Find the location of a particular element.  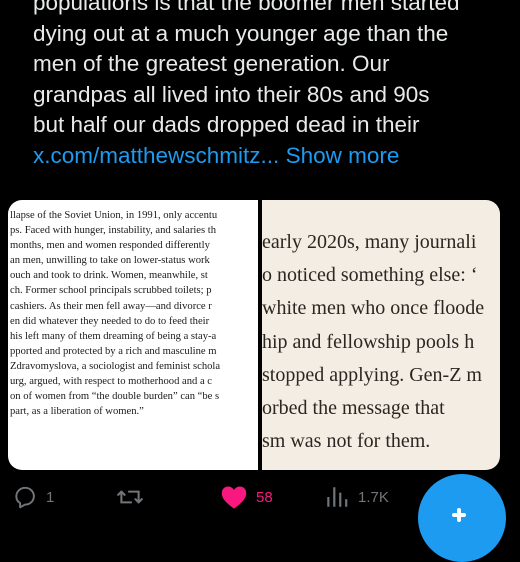

tweet-link-line: x.com/matthewschmitz... Show more is located at coordinates (268, 156).